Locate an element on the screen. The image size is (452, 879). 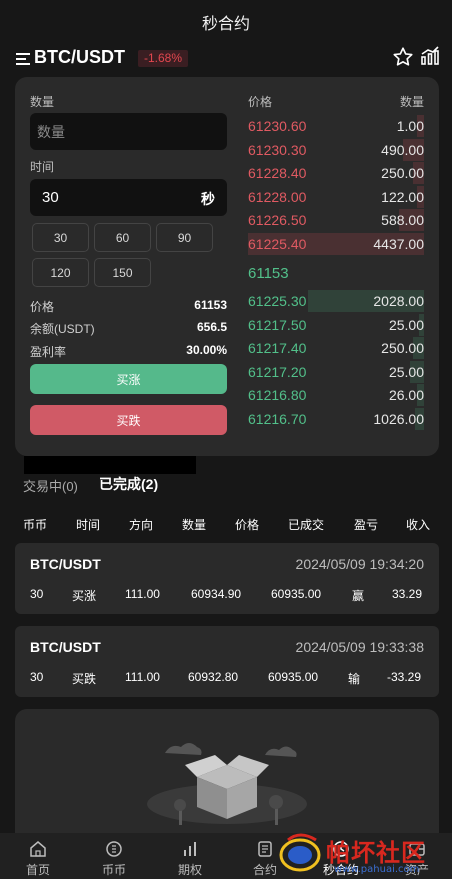
orderbook-qty: 26.00 is located at coordinates (406, 395).